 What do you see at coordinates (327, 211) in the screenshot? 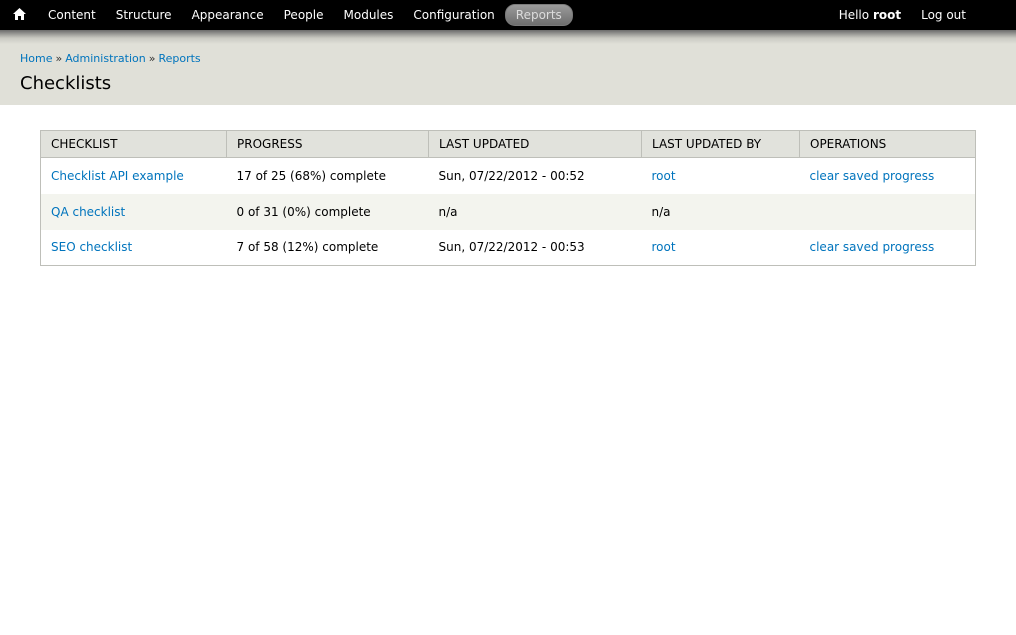
I see `cell-progress: 0 of 31 (0%) complete` at bounding box center [327, 211].